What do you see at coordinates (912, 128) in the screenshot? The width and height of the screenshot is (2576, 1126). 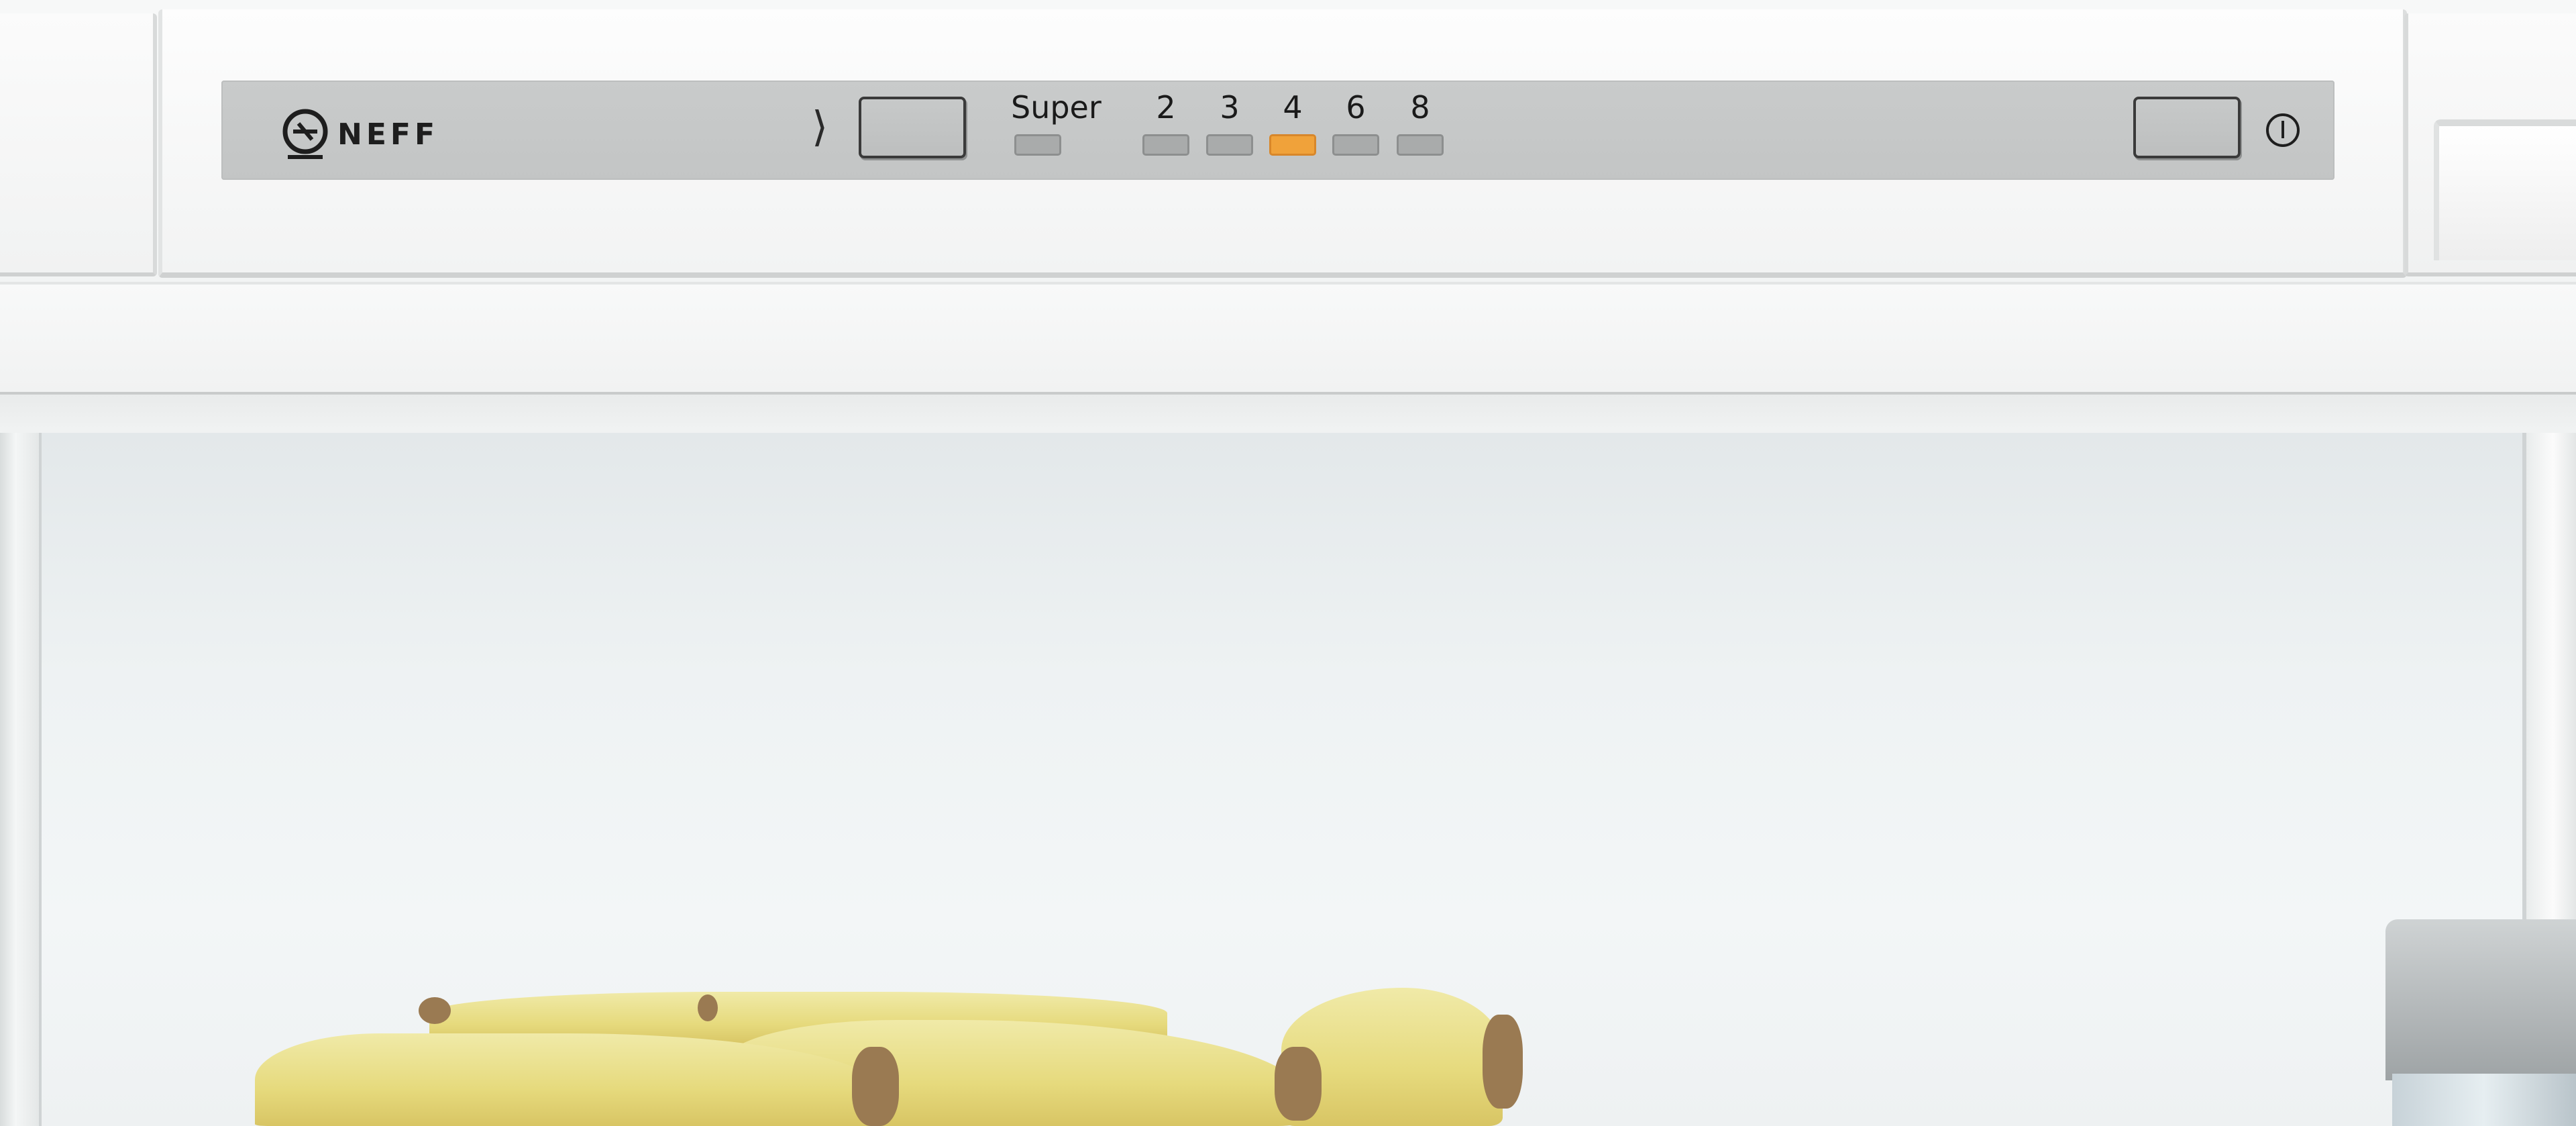 I see `temperature-select-button` at bounding box center [912, 128].